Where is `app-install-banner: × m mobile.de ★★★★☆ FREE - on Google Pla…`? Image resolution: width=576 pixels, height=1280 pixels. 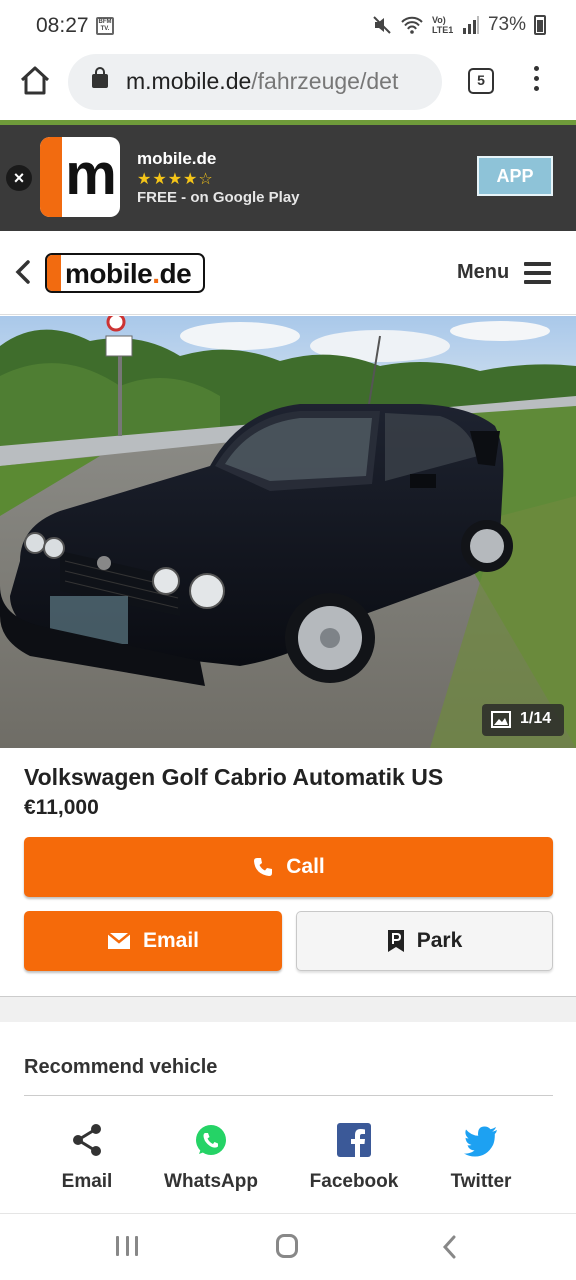 app-install-banner: × m mobile.de ★★★★☆ FREE - on Google Pla… is located at coordinates (288, 178).